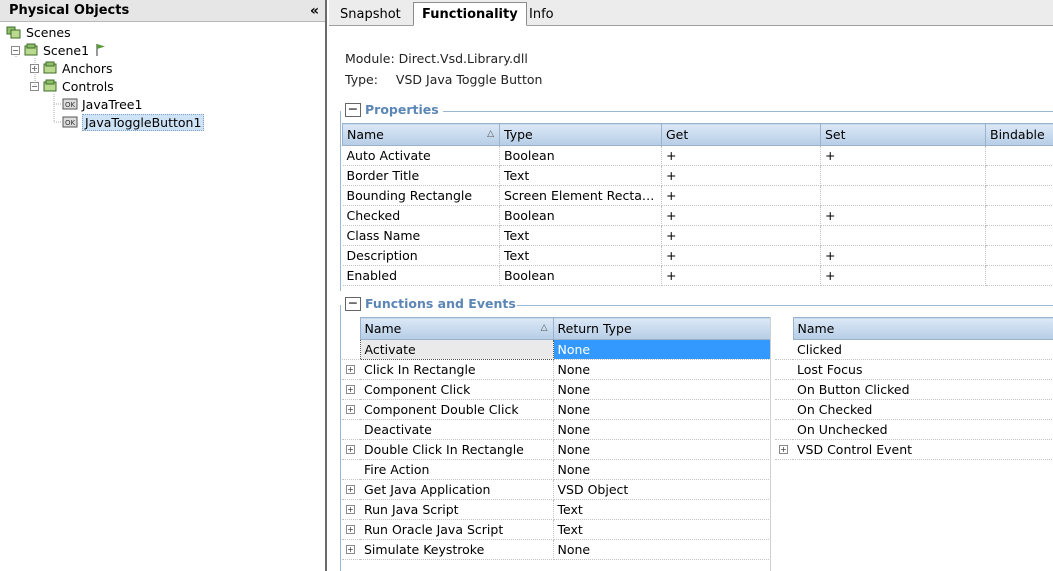  I want to click on events-header-spacer, so click(784, 328).